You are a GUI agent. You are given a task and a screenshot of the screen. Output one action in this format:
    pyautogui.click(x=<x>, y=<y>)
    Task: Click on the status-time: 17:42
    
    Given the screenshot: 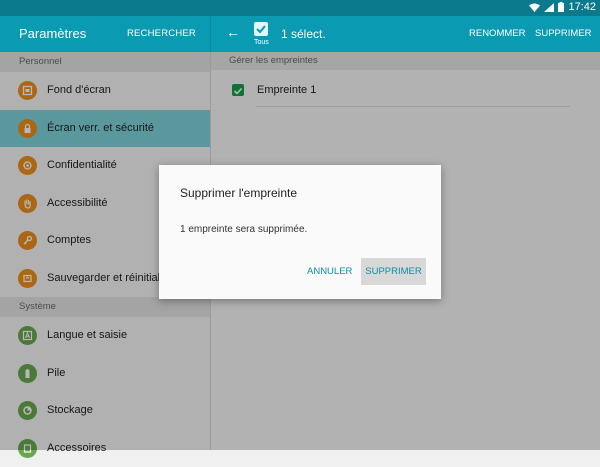 What is the action you would take?
    pyautogui.click(x=582, y=7)
    